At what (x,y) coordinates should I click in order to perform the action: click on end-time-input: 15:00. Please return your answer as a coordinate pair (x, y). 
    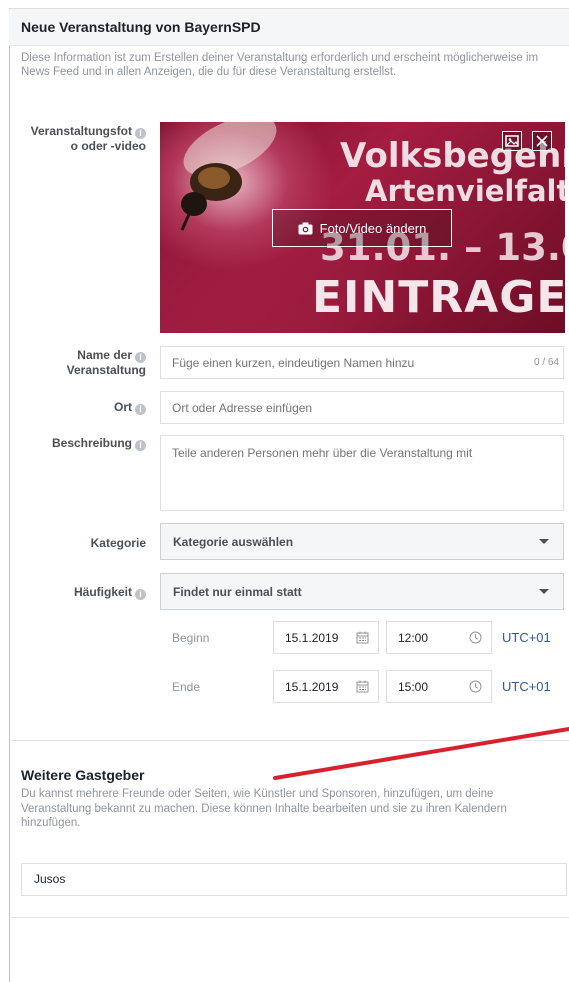
    Looking at the image, I should click on (439, 686).